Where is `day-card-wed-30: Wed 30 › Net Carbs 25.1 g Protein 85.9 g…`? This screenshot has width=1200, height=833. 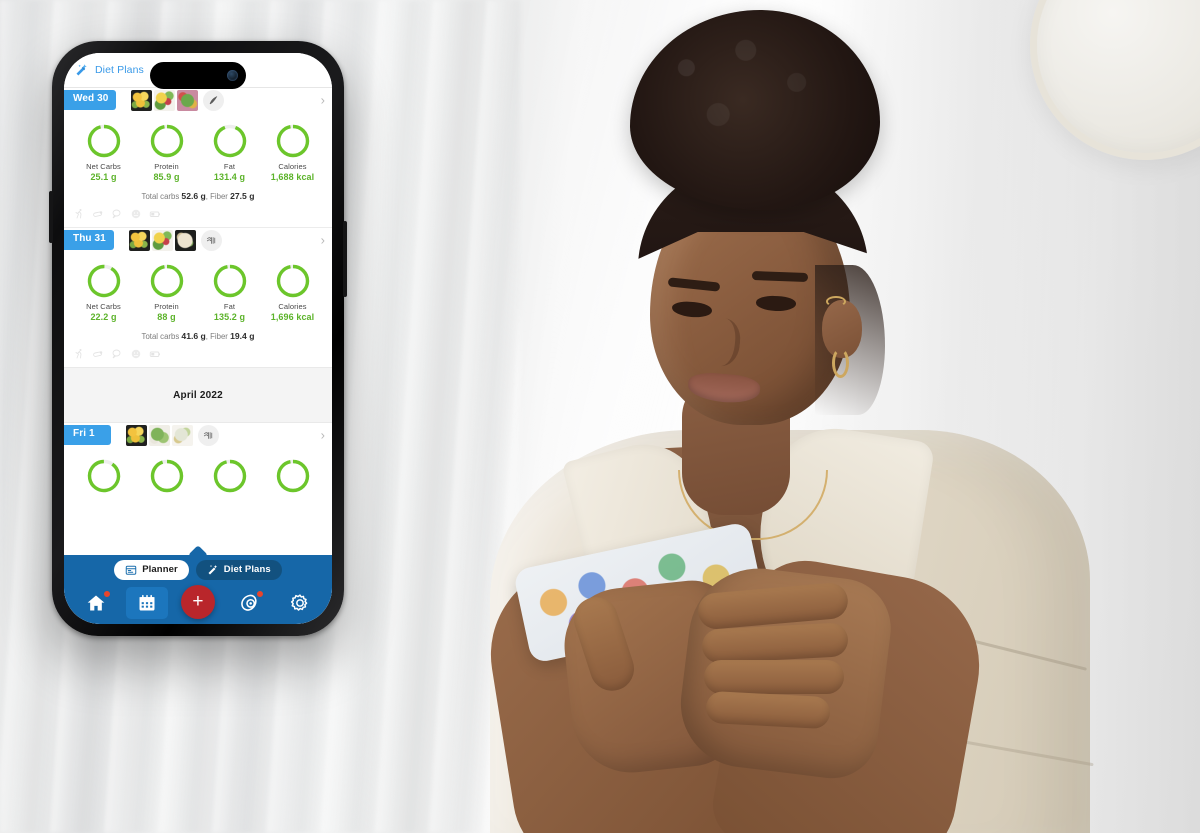 day-card-wed-30: Wed 30 › Net Carbs 25.1 g Protein 85.9 g… is located at coordinates (198, 157).